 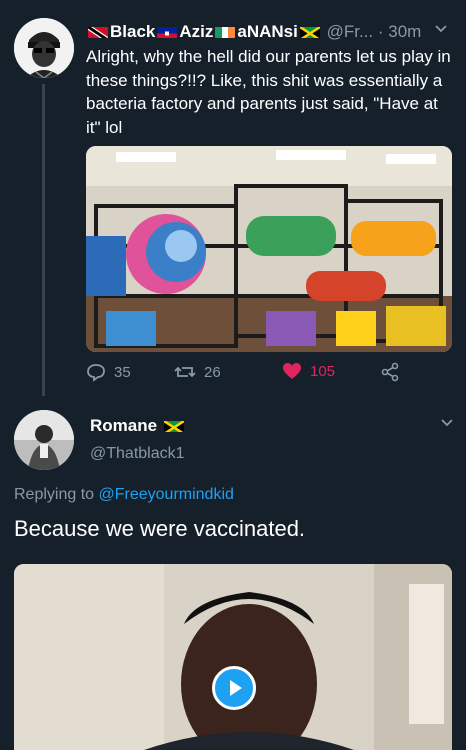 I want to click on reply-button: 35, so click(x=108, y=372).